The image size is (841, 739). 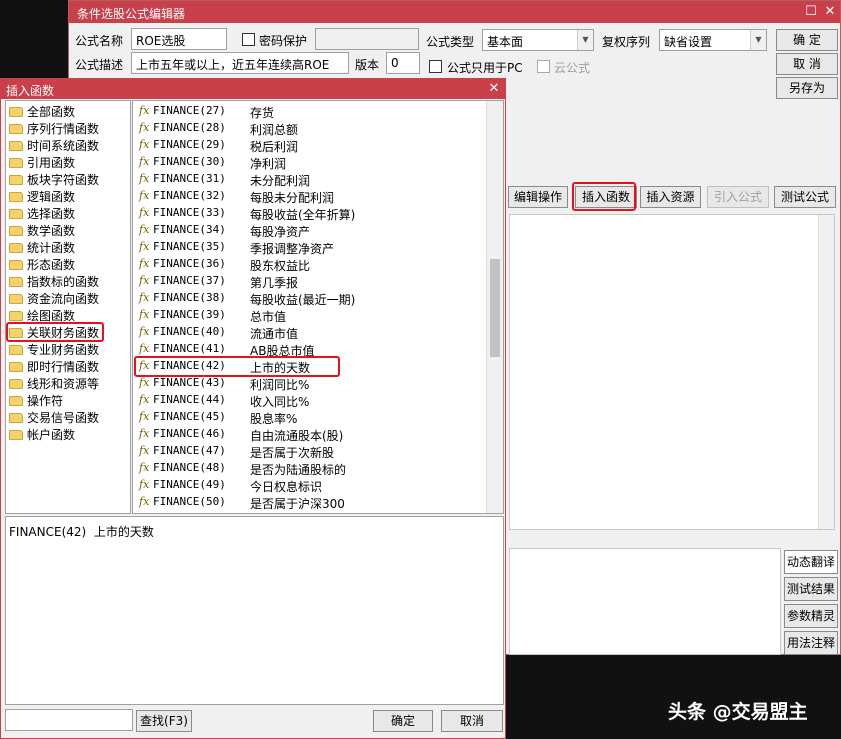 I want to click on category-item: 统计函数, so click(x=42, y=247).